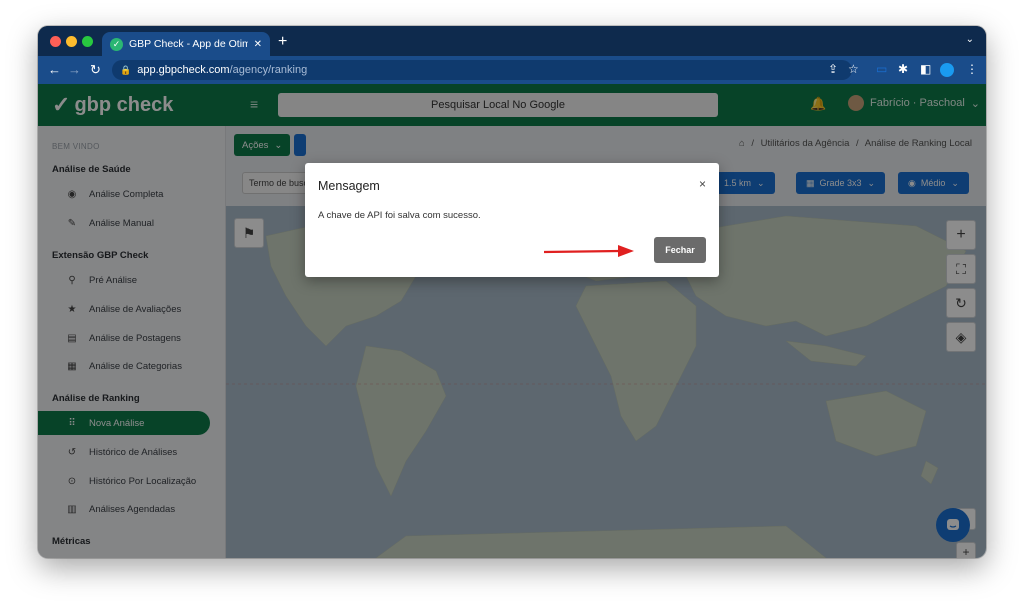  I want to click on close-dialog-button: Fechar, so click(680, 250).